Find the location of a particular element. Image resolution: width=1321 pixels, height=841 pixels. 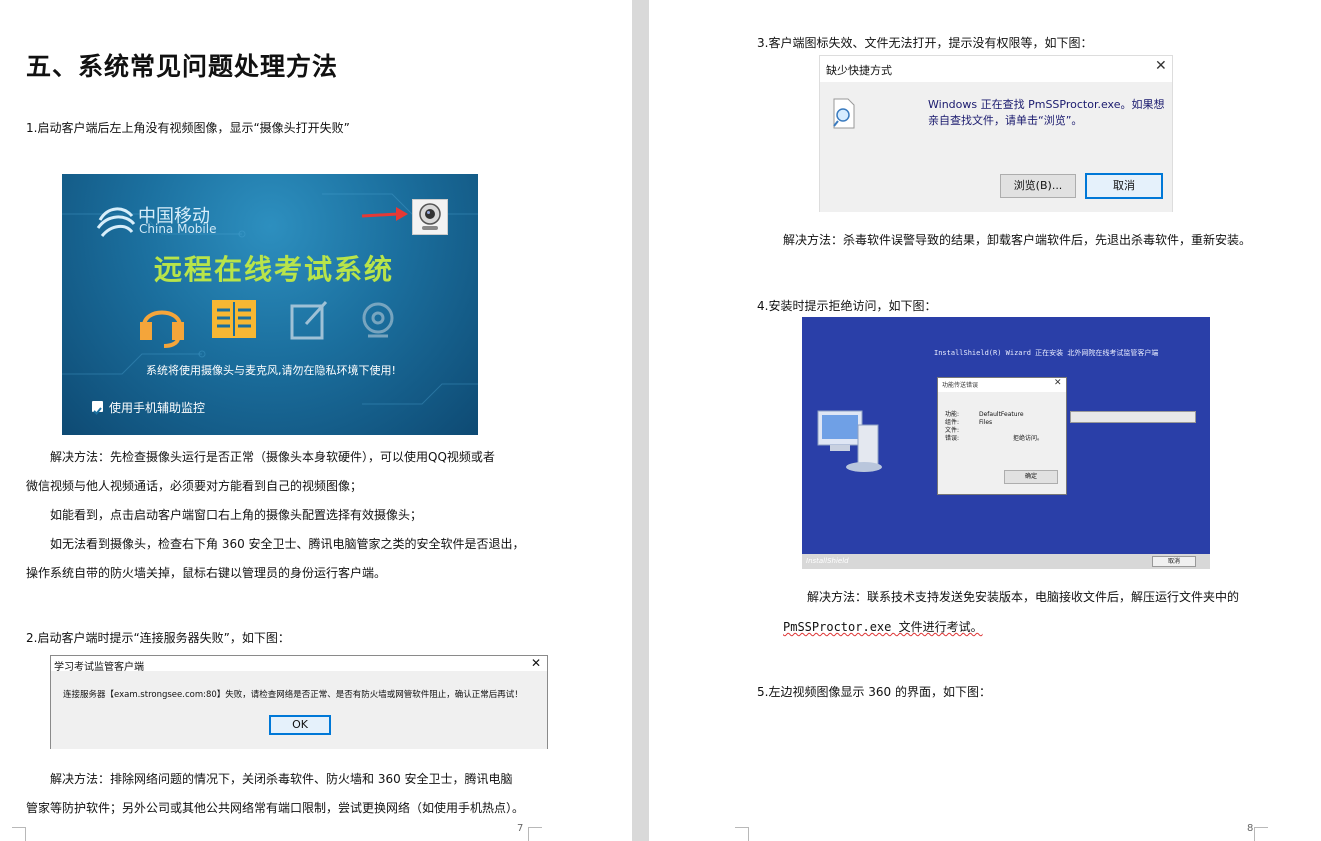

error-field-label-3: 文件: is located at coordinates (952, 430).